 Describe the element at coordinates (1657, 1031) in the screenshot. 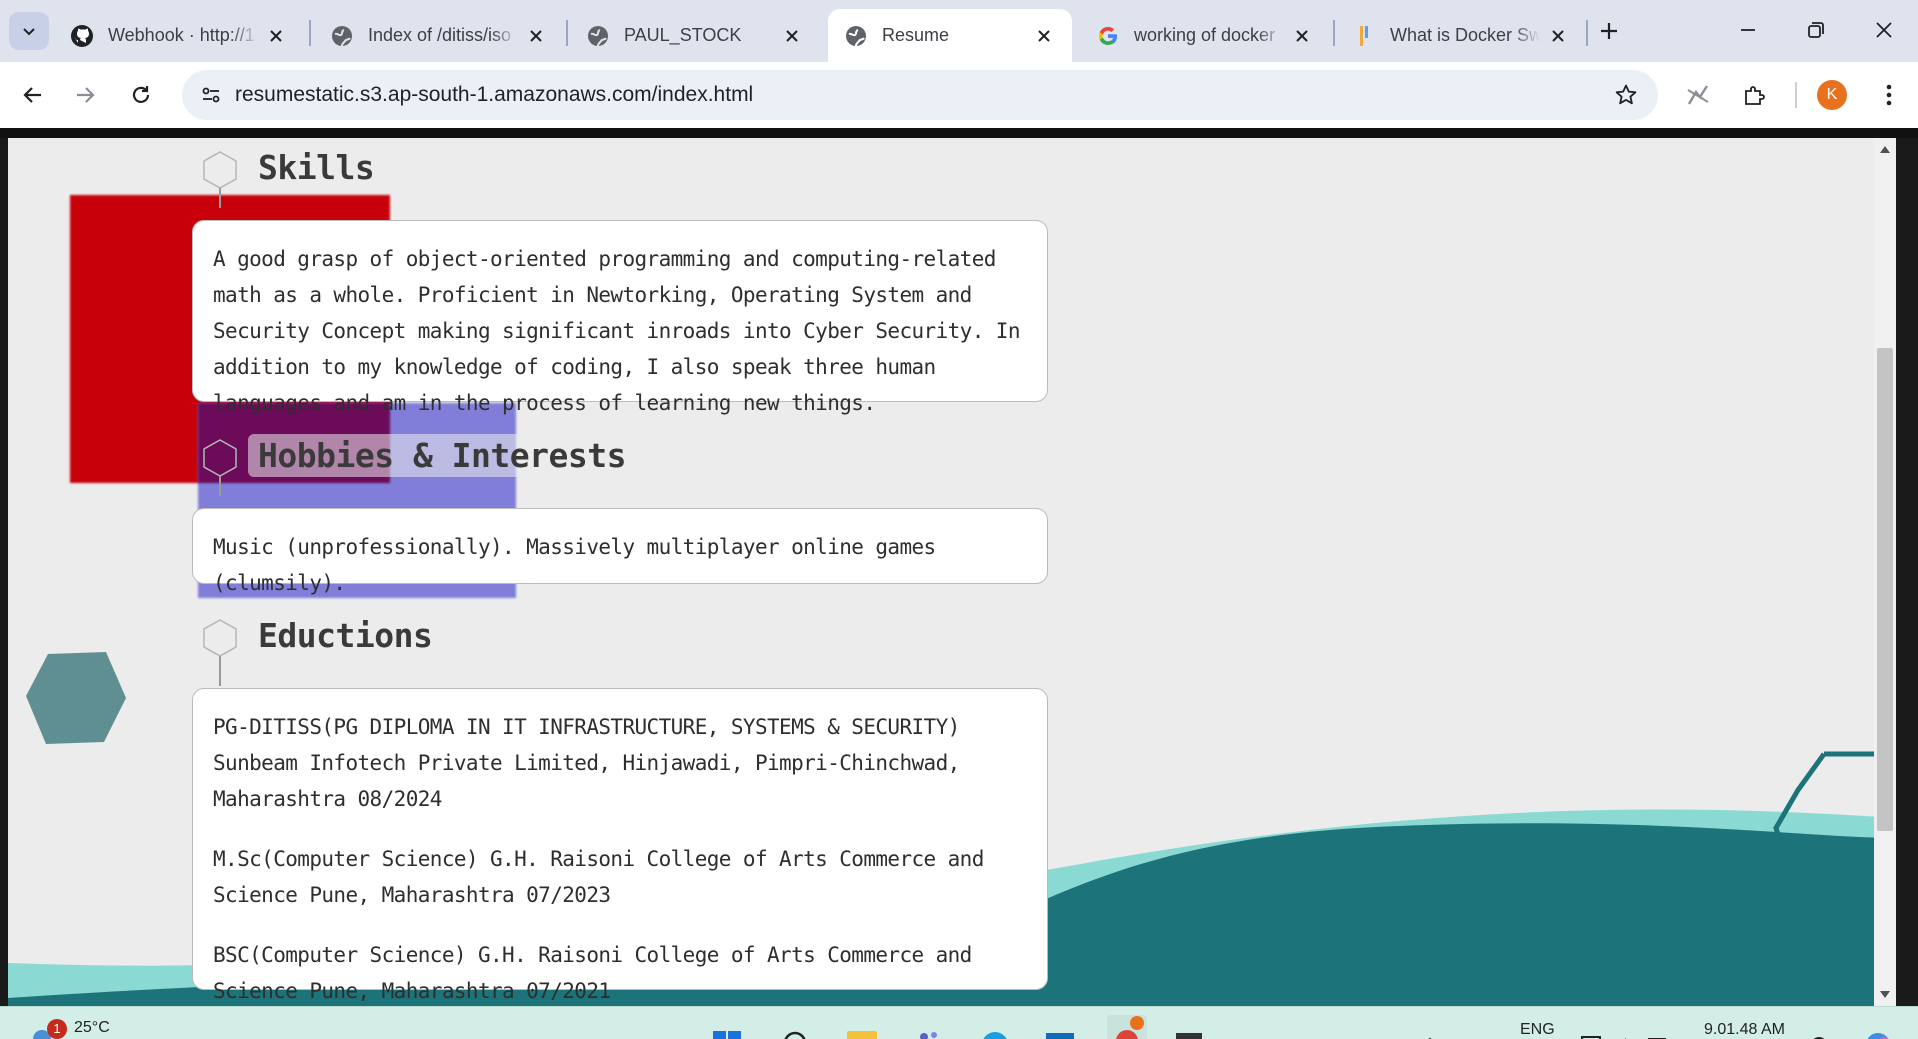

I see `battery-icon` at that location.